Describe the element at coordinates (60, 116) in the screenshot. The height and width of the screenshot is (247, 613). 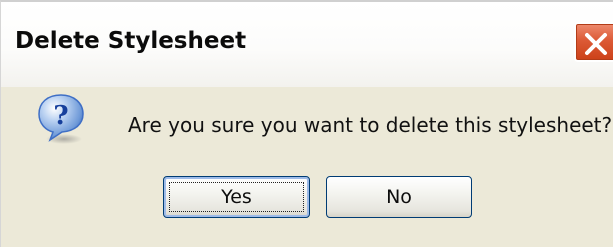
I see `question-glyph: ?` at that location.